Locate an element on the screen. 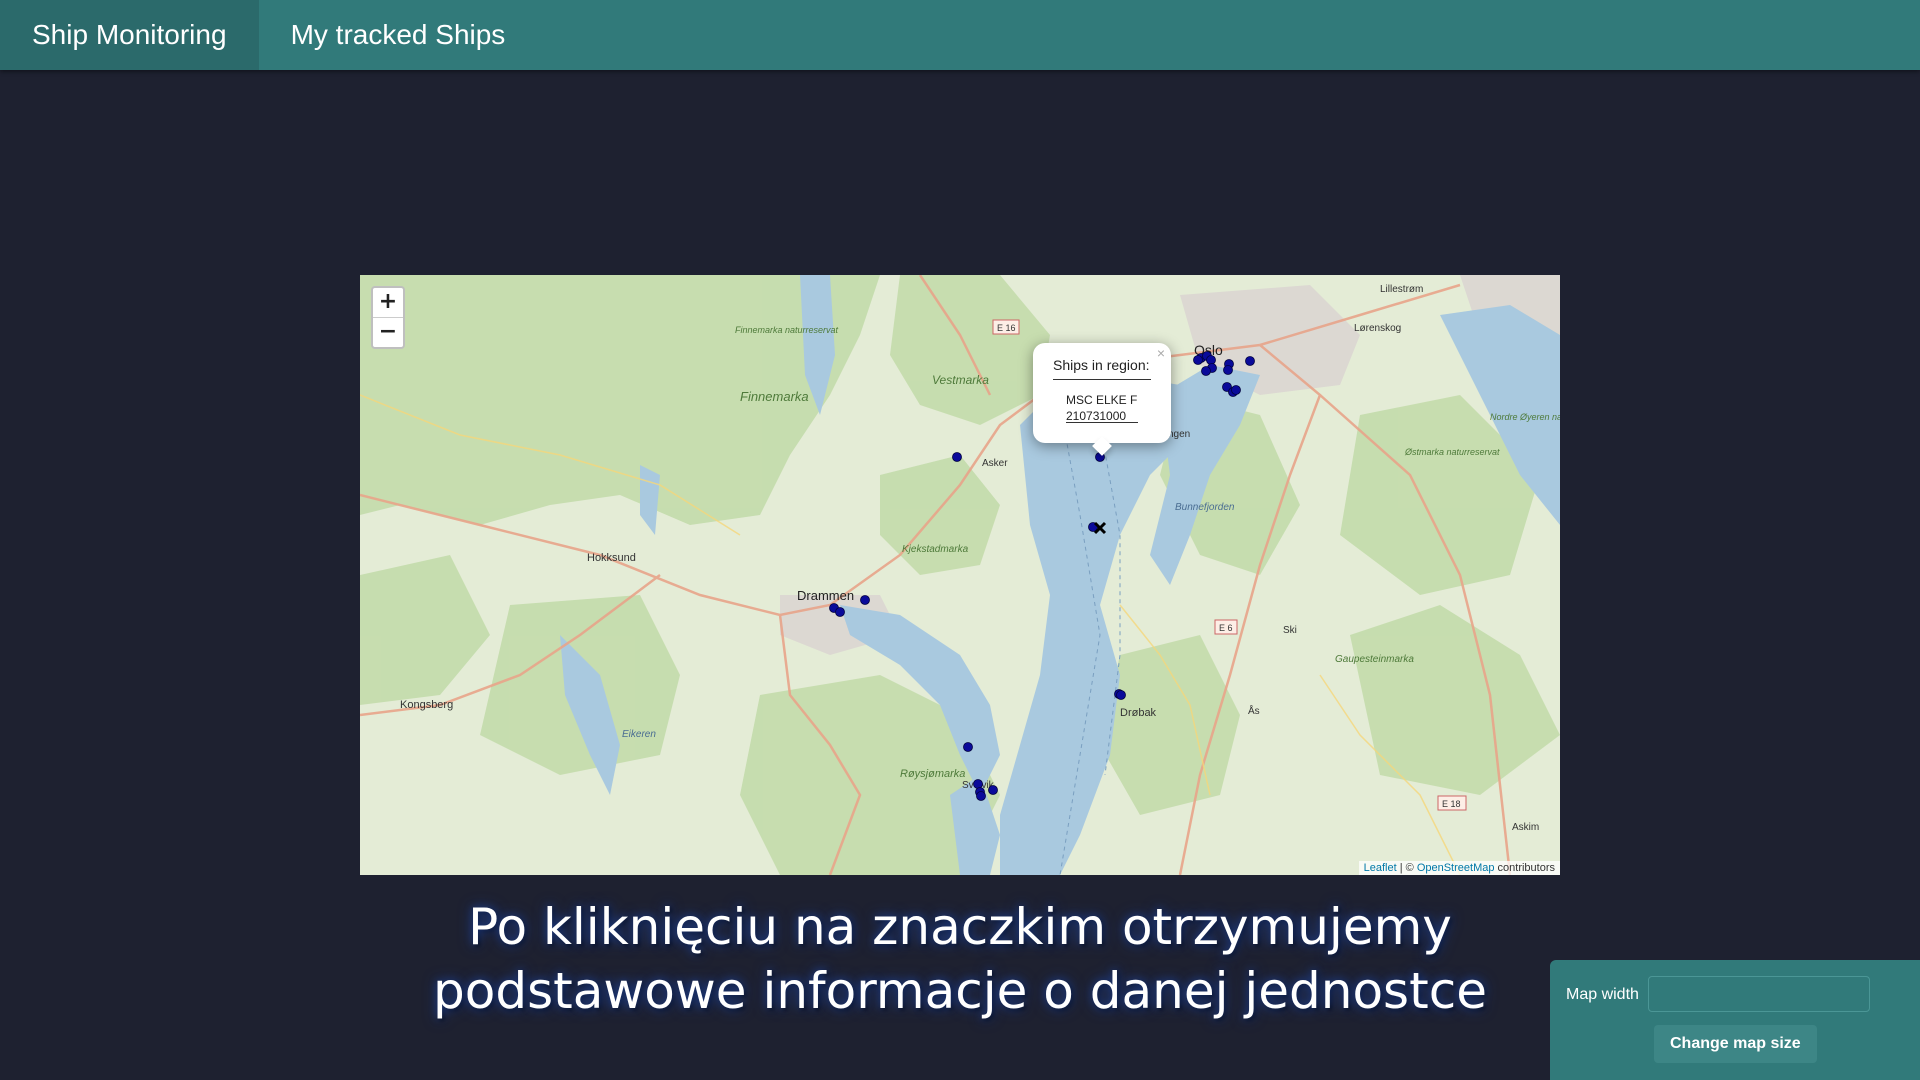 This screenshot has width=1920, height=1080. osm-link: OpenStreetMap is located at coordinates (1456, 868).